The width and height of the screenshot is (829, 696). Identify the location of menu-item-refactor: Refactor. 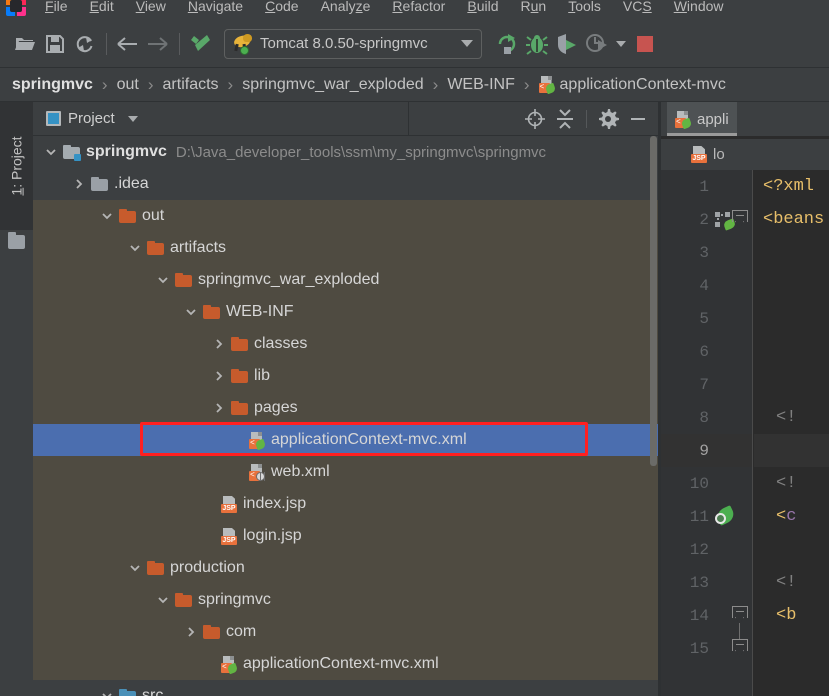
(418, 8).